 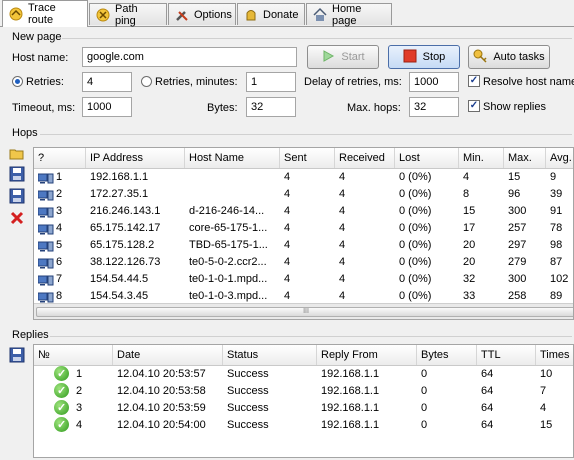 What do you see at coordinates (320, 15) in the screenshot?
I see `home-icon` at bounding box center [320, 15].